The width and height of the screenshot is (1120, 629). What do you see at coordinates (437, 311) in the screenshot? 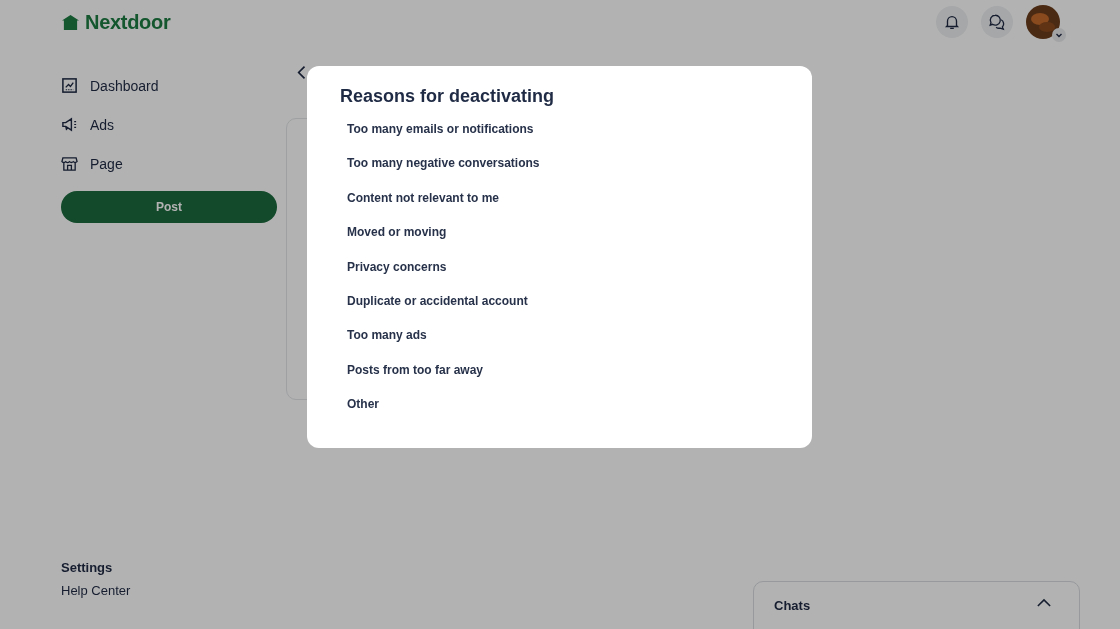
I see `reason-option: Duplicate or accidental account` at bounding box center [437, 311].